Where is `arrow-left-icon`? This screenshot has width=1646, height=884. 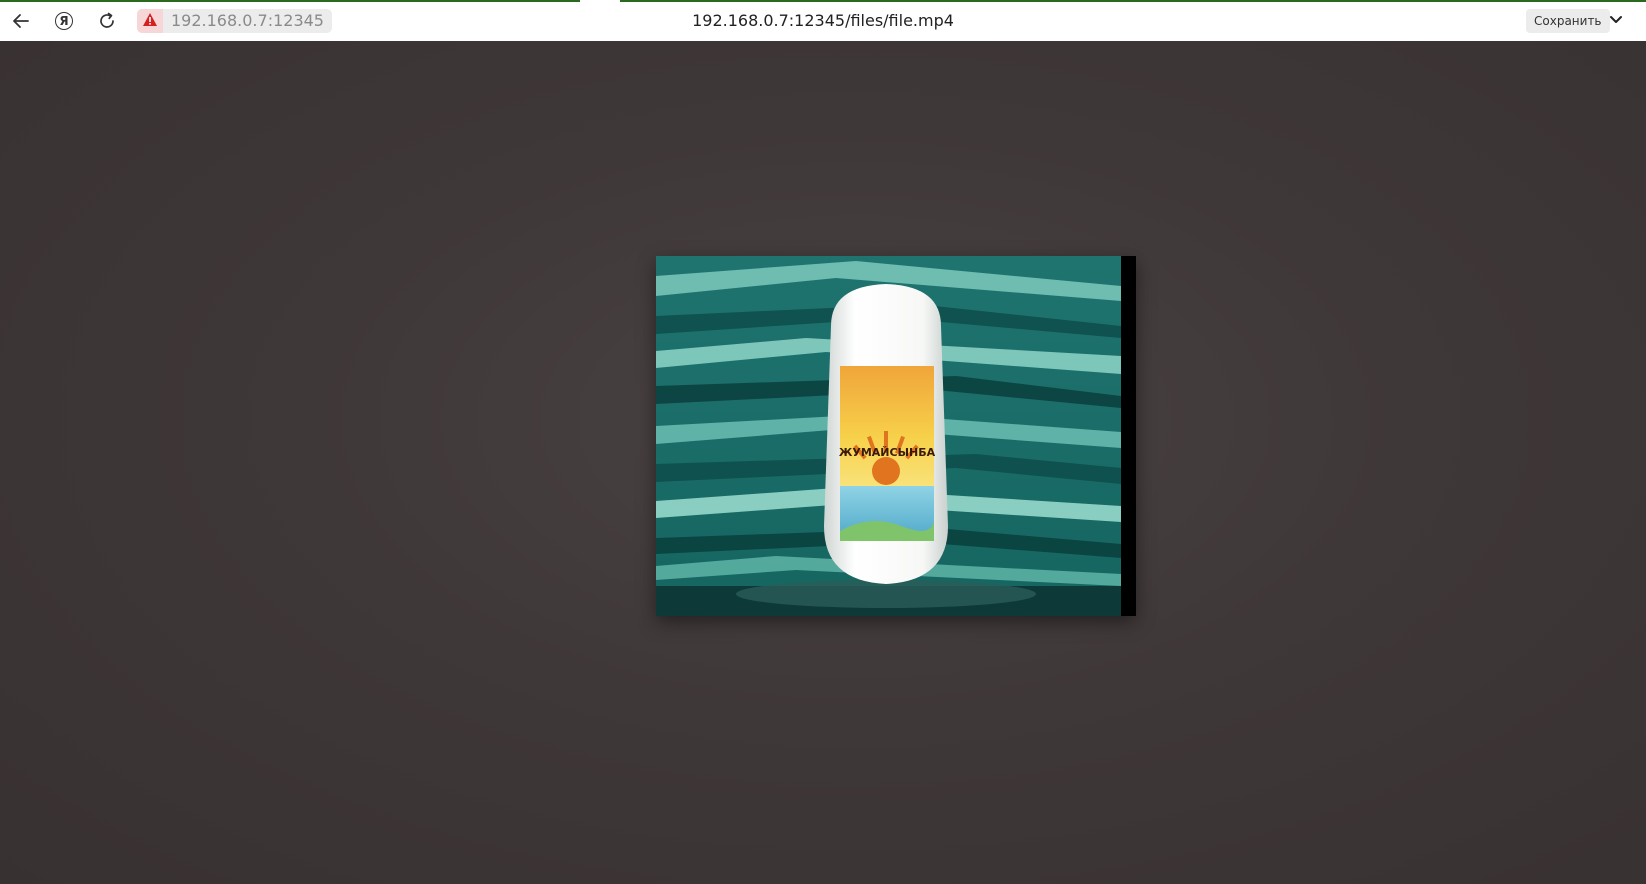
arrow-left-icon is located at coordinates (21, 21).